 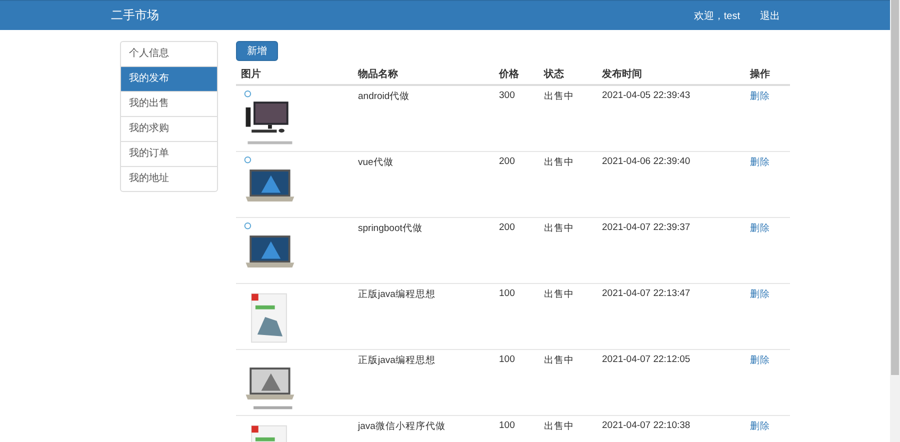 I want to click on time-cell: 2021-04-06 22:39:40, so click(x=671, y=185).